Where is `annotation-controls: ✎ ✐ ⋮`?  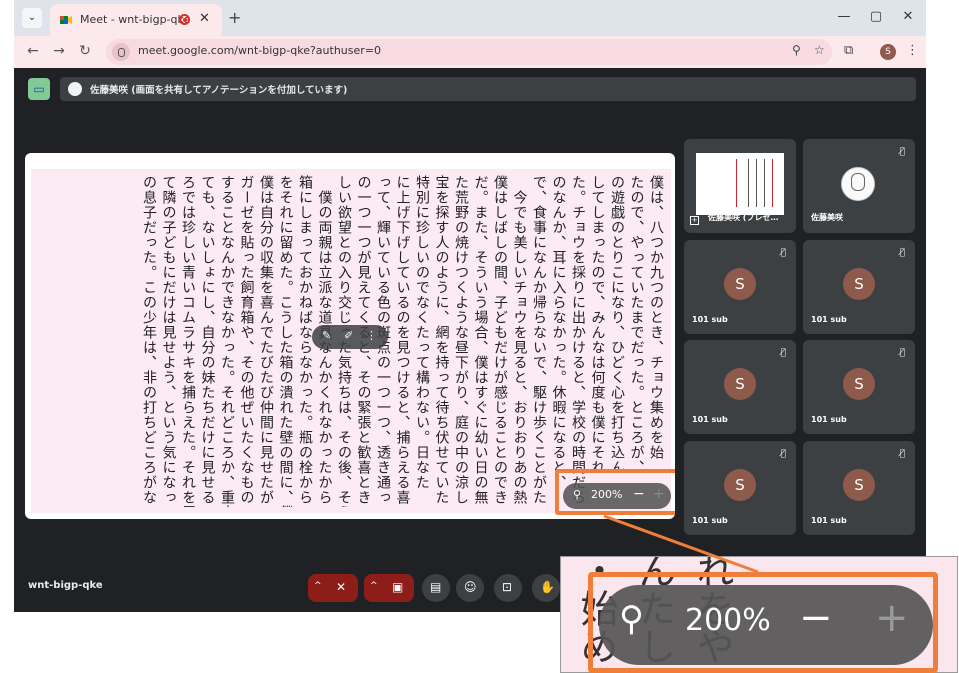
annotation-controls: ✎ ✐ ⋮ is located at coordinates (350, 337).